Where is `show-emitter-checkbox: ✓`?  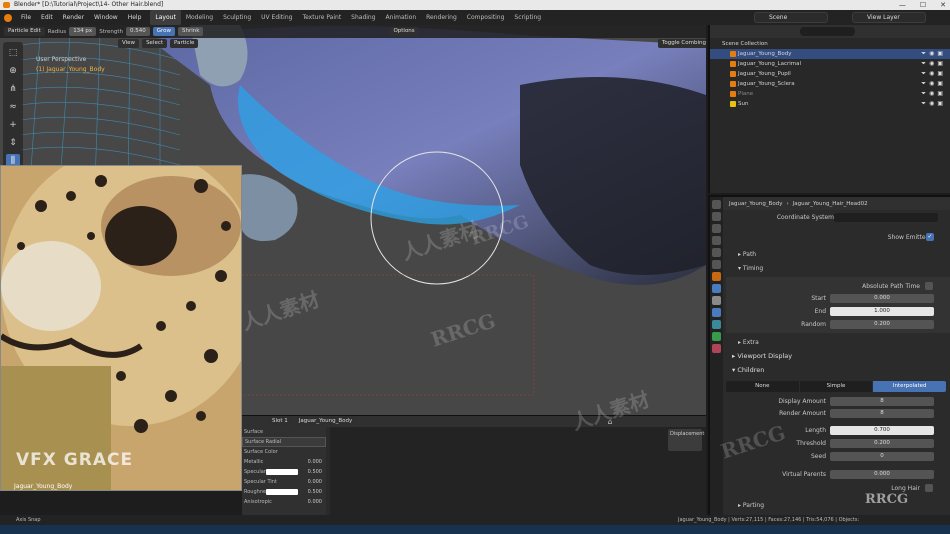 show-emitter-checkbox: ✓ is located at coordinates (930, 237).